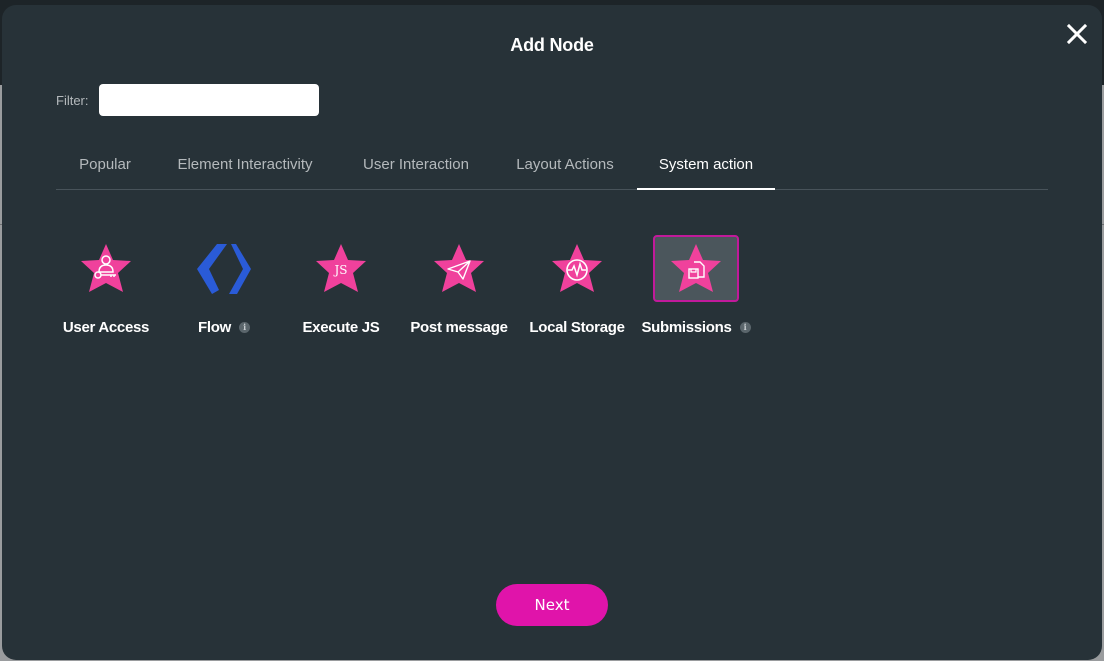  I want to click on tab-layout-actions: Layout Actions, so click(565, 168).